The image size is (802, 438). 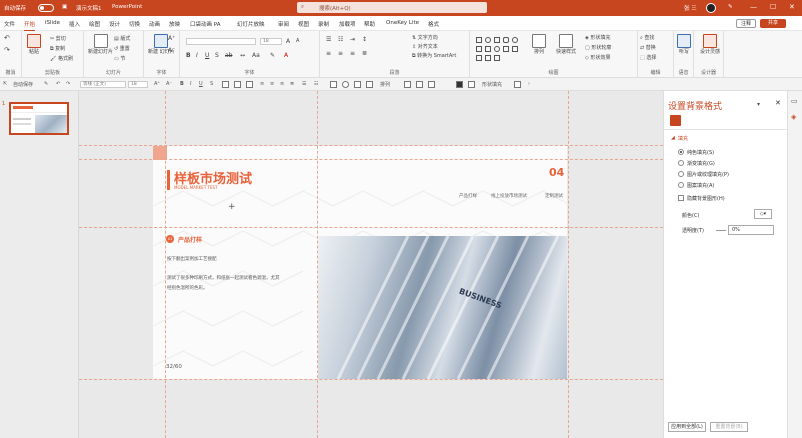 I want to click on text-direction-button: ⇅ 文字方向, so click(x=425, y=37).